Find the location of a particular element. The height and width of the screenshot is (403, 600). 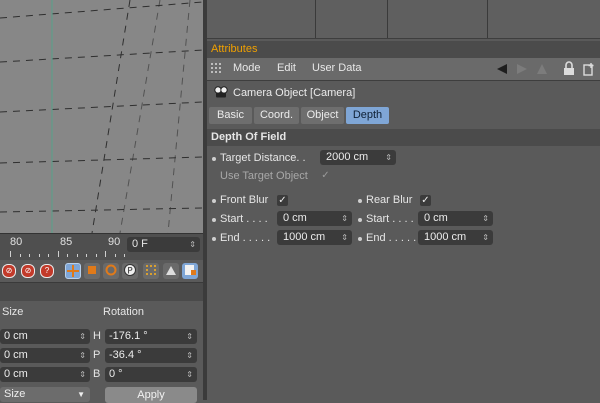

axis-label-p: P is located at coordinates (97, 355).